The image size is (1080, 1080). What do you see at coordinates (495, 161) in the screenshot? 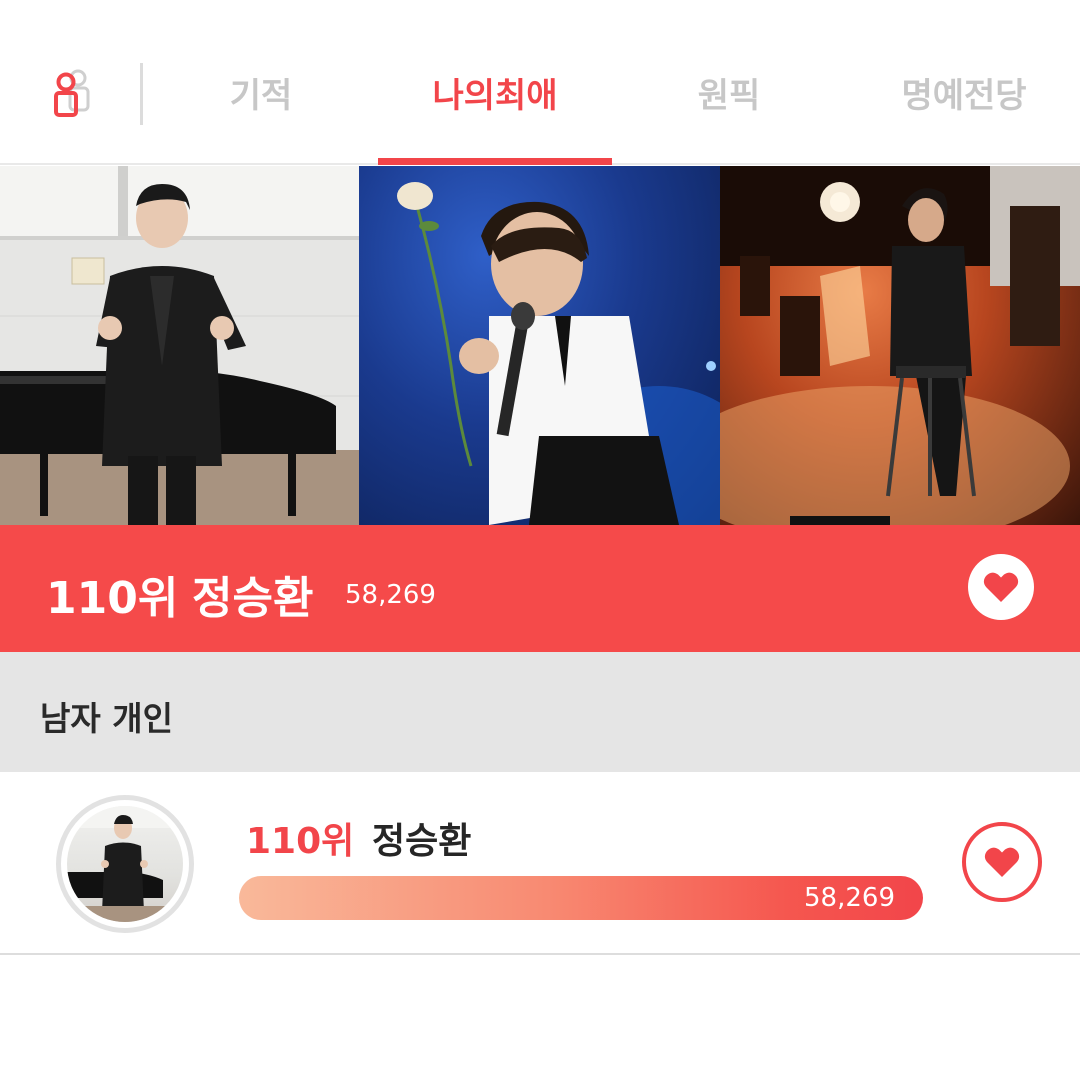
I see `active-tab-indicator` at bounding box center [495, 161].